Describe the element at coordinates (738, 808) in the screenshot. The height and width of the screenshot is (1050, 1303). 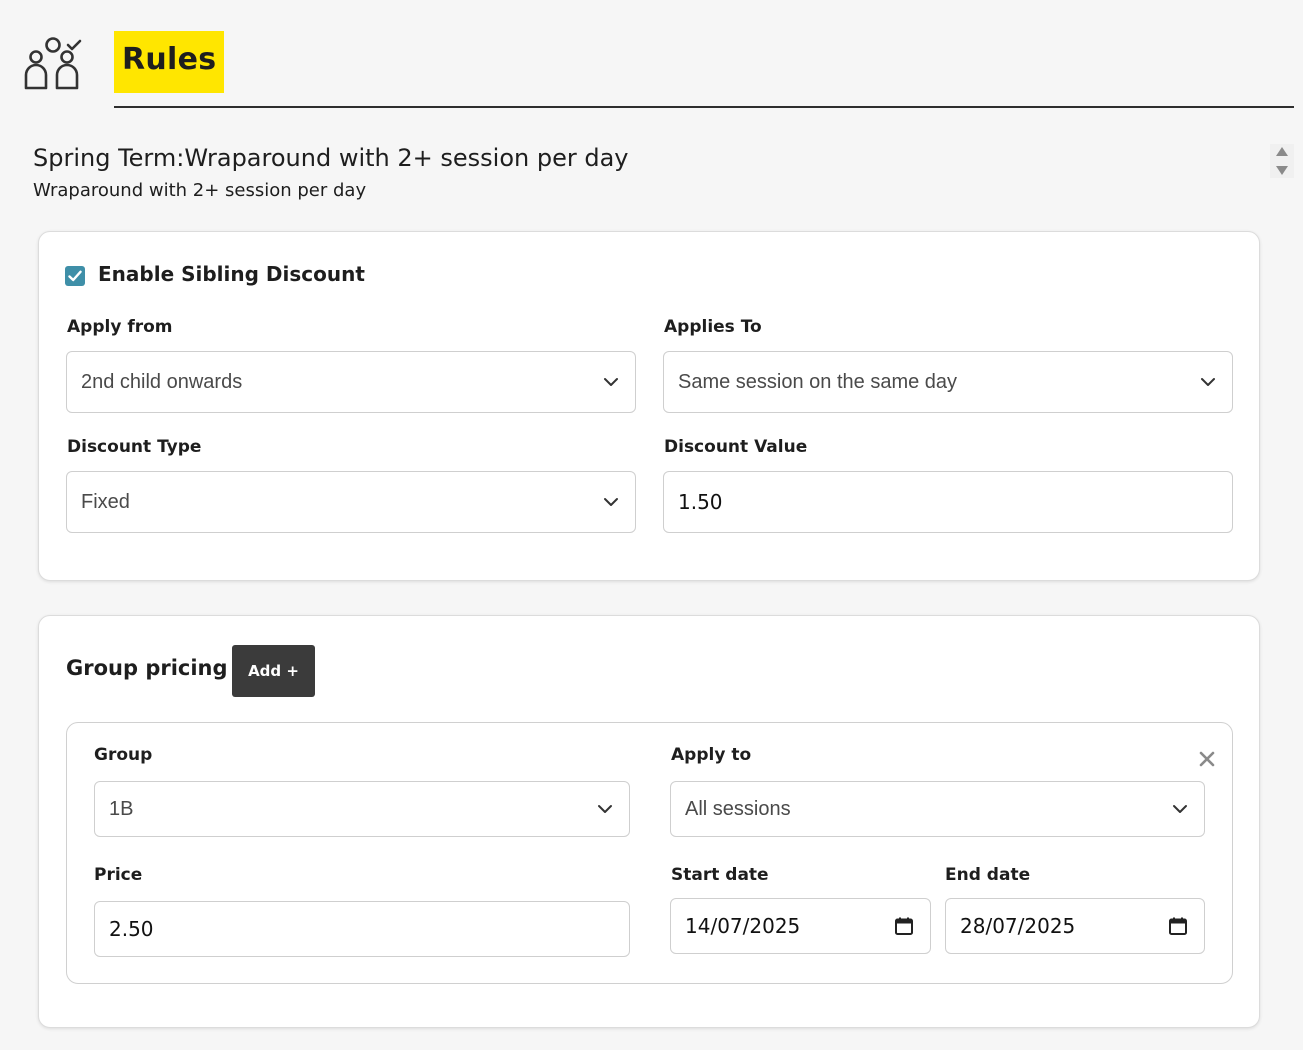
I see `apply-to-value: All sessions` at that location.